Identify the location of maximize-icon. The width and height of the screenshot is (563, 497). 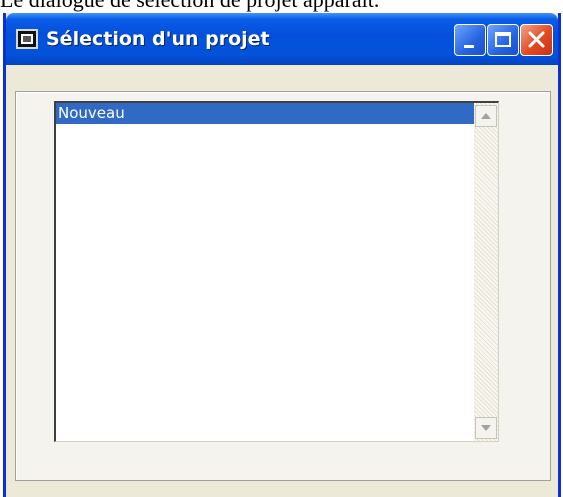
(503, 39).